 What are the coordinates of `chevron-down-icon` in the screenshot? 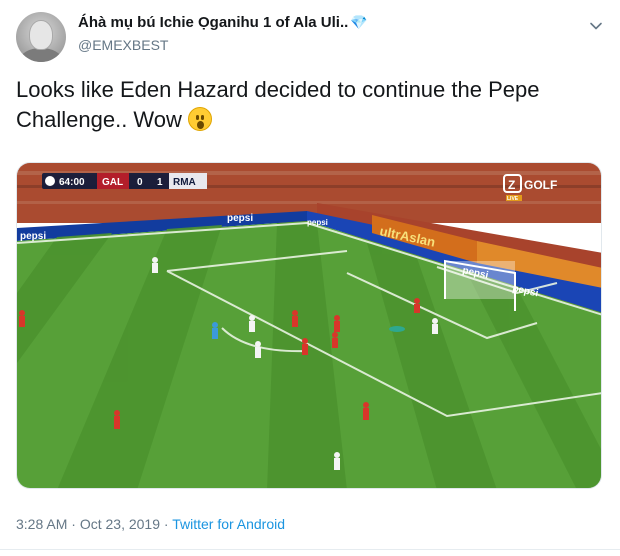 It's located at (596, 26).